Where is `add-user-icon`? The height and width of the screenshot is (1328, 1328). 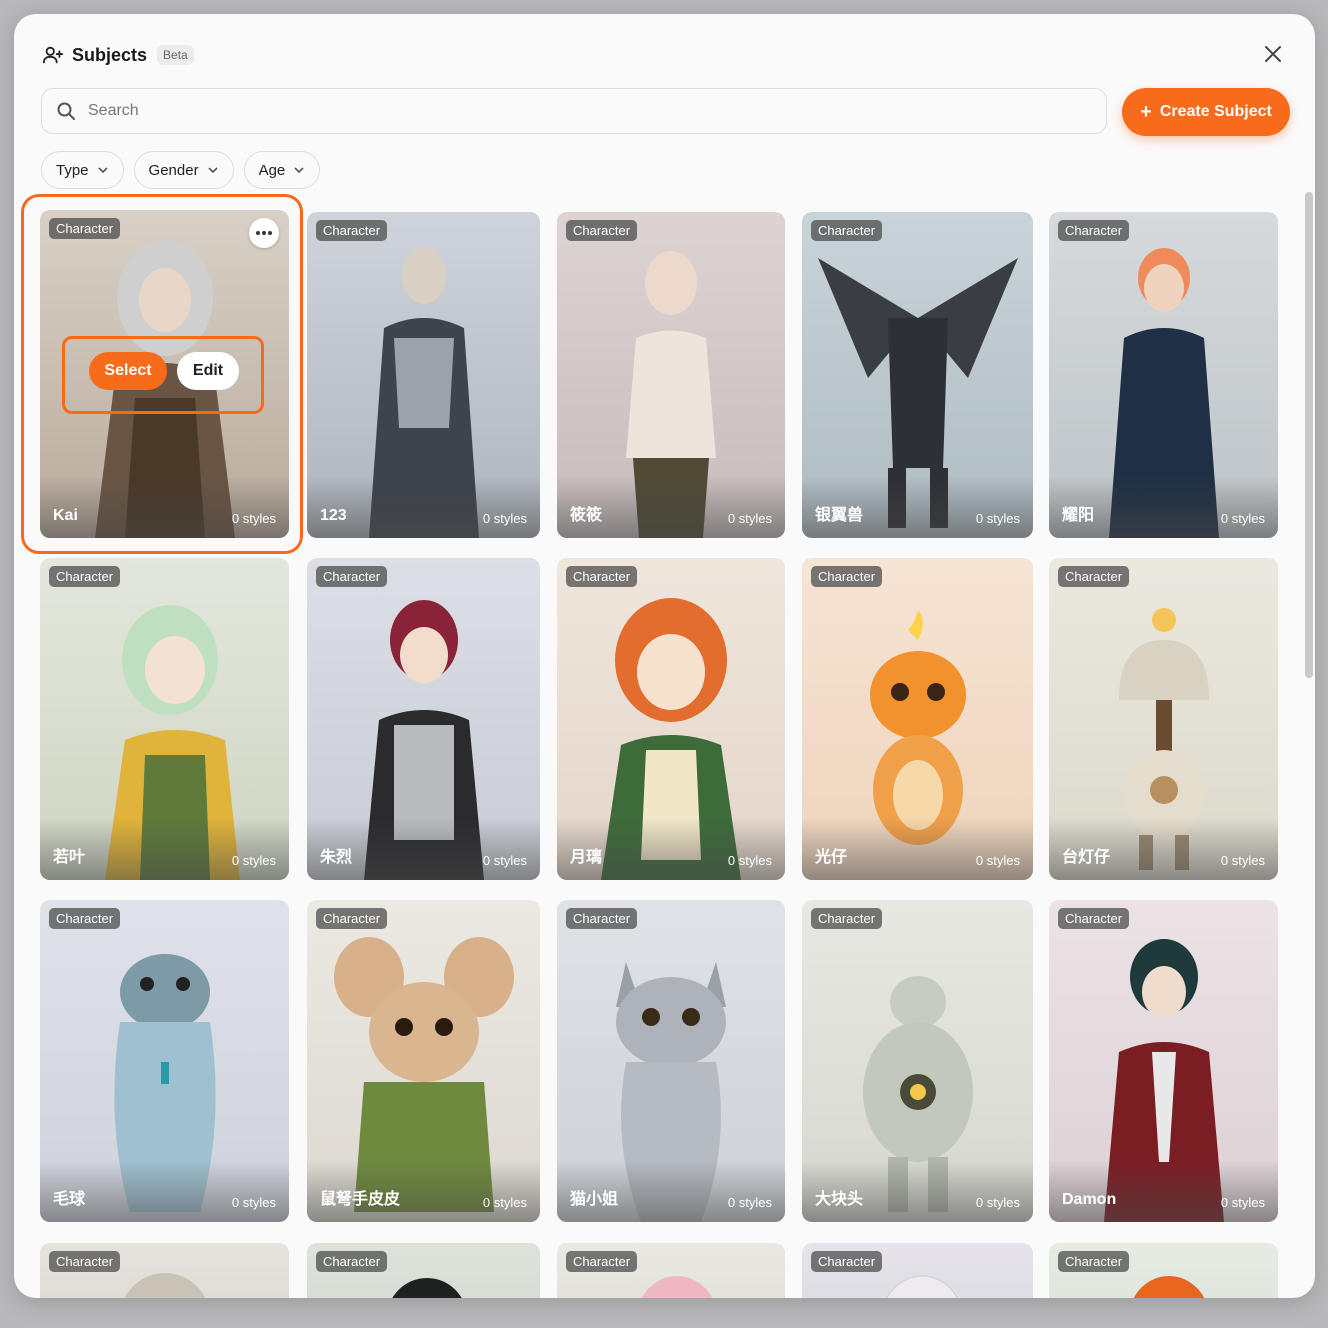 add-user-icon is located at coordinates (53, 55).